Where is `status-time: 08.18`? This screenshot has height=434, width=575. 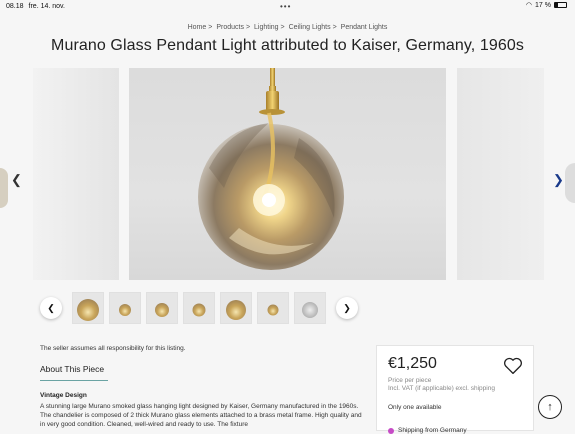 status-time: 08.18 is located at coordinates (15, 6).